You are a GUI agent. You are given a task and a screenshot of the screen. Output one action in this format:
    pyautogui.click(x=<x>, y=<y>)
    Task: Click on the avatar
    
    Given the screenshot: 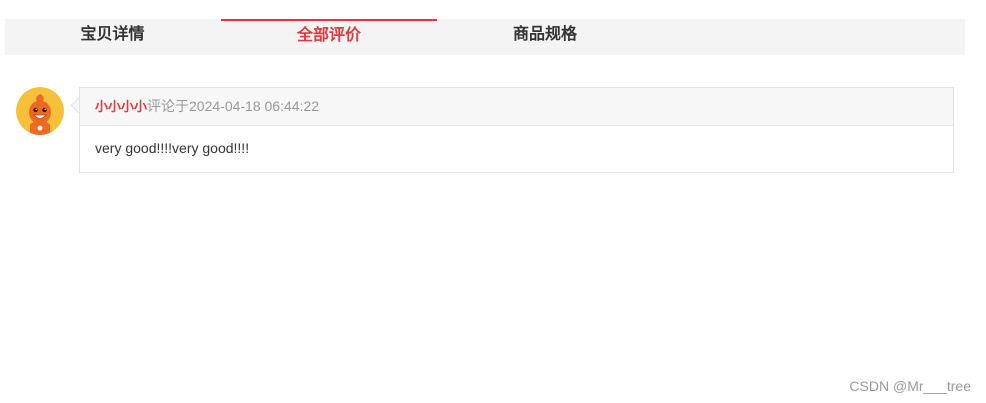 What is the action you would take?
    pyautogui.click(x=40, y=111)
    